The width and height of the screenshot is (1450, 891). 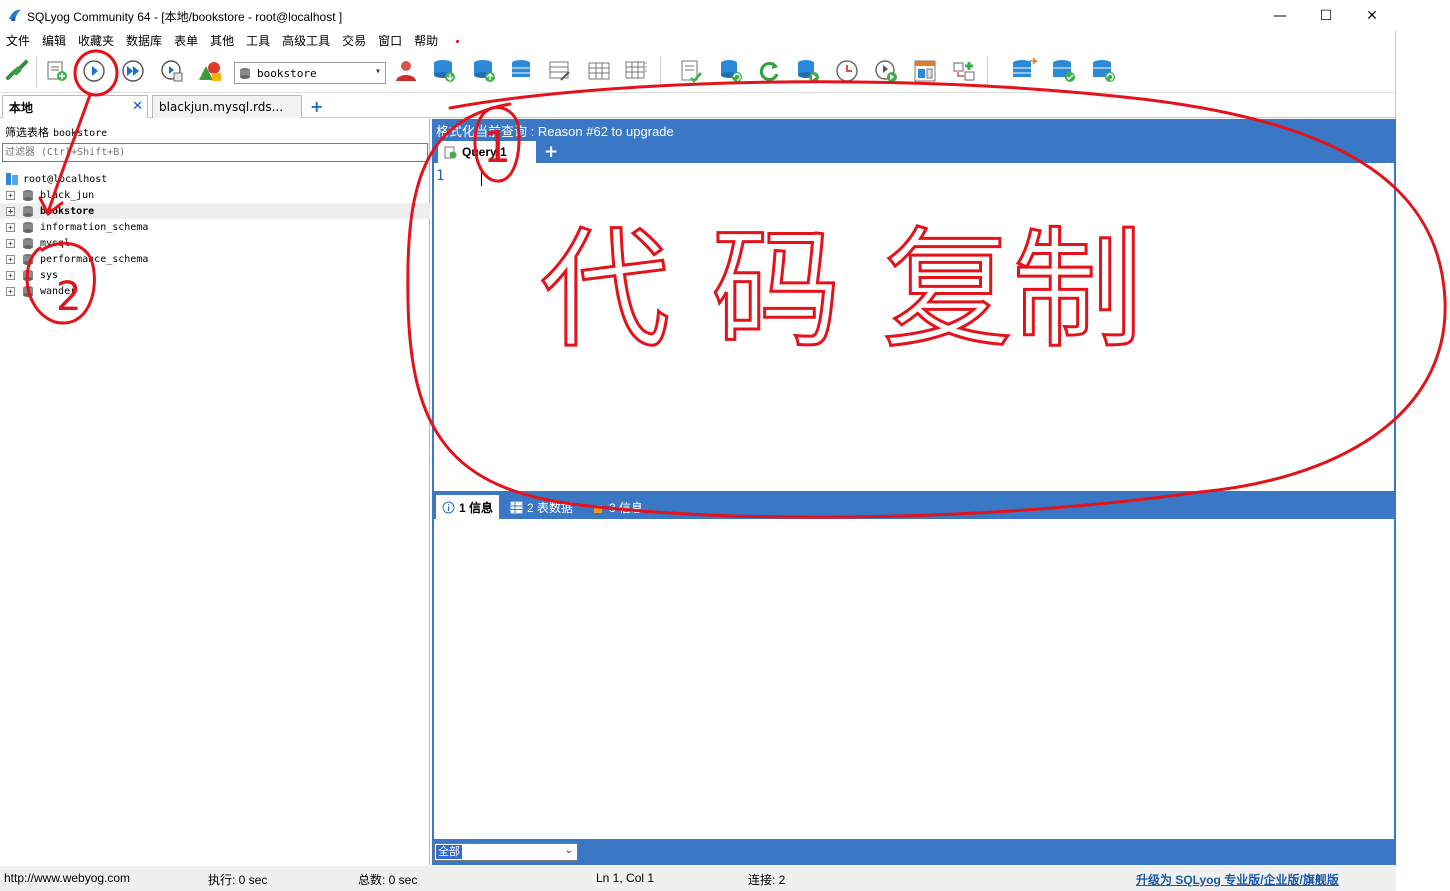 What do you see at coordinates (426, 41) in the screenshot?
I see `menu-help: 帮助` at bounding box center [426, 41].